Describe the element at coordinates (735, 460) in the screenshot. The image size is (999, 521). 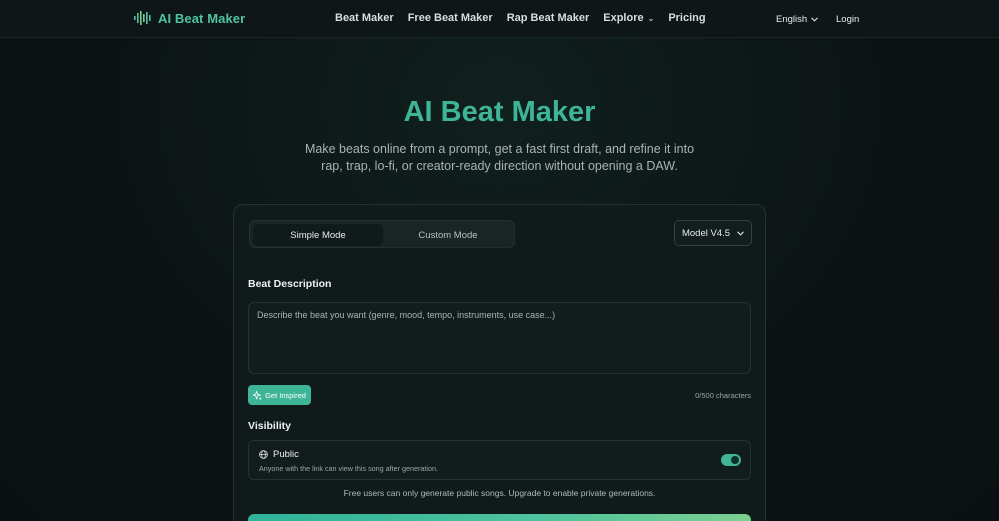
I see `toggle-knob` at that location.